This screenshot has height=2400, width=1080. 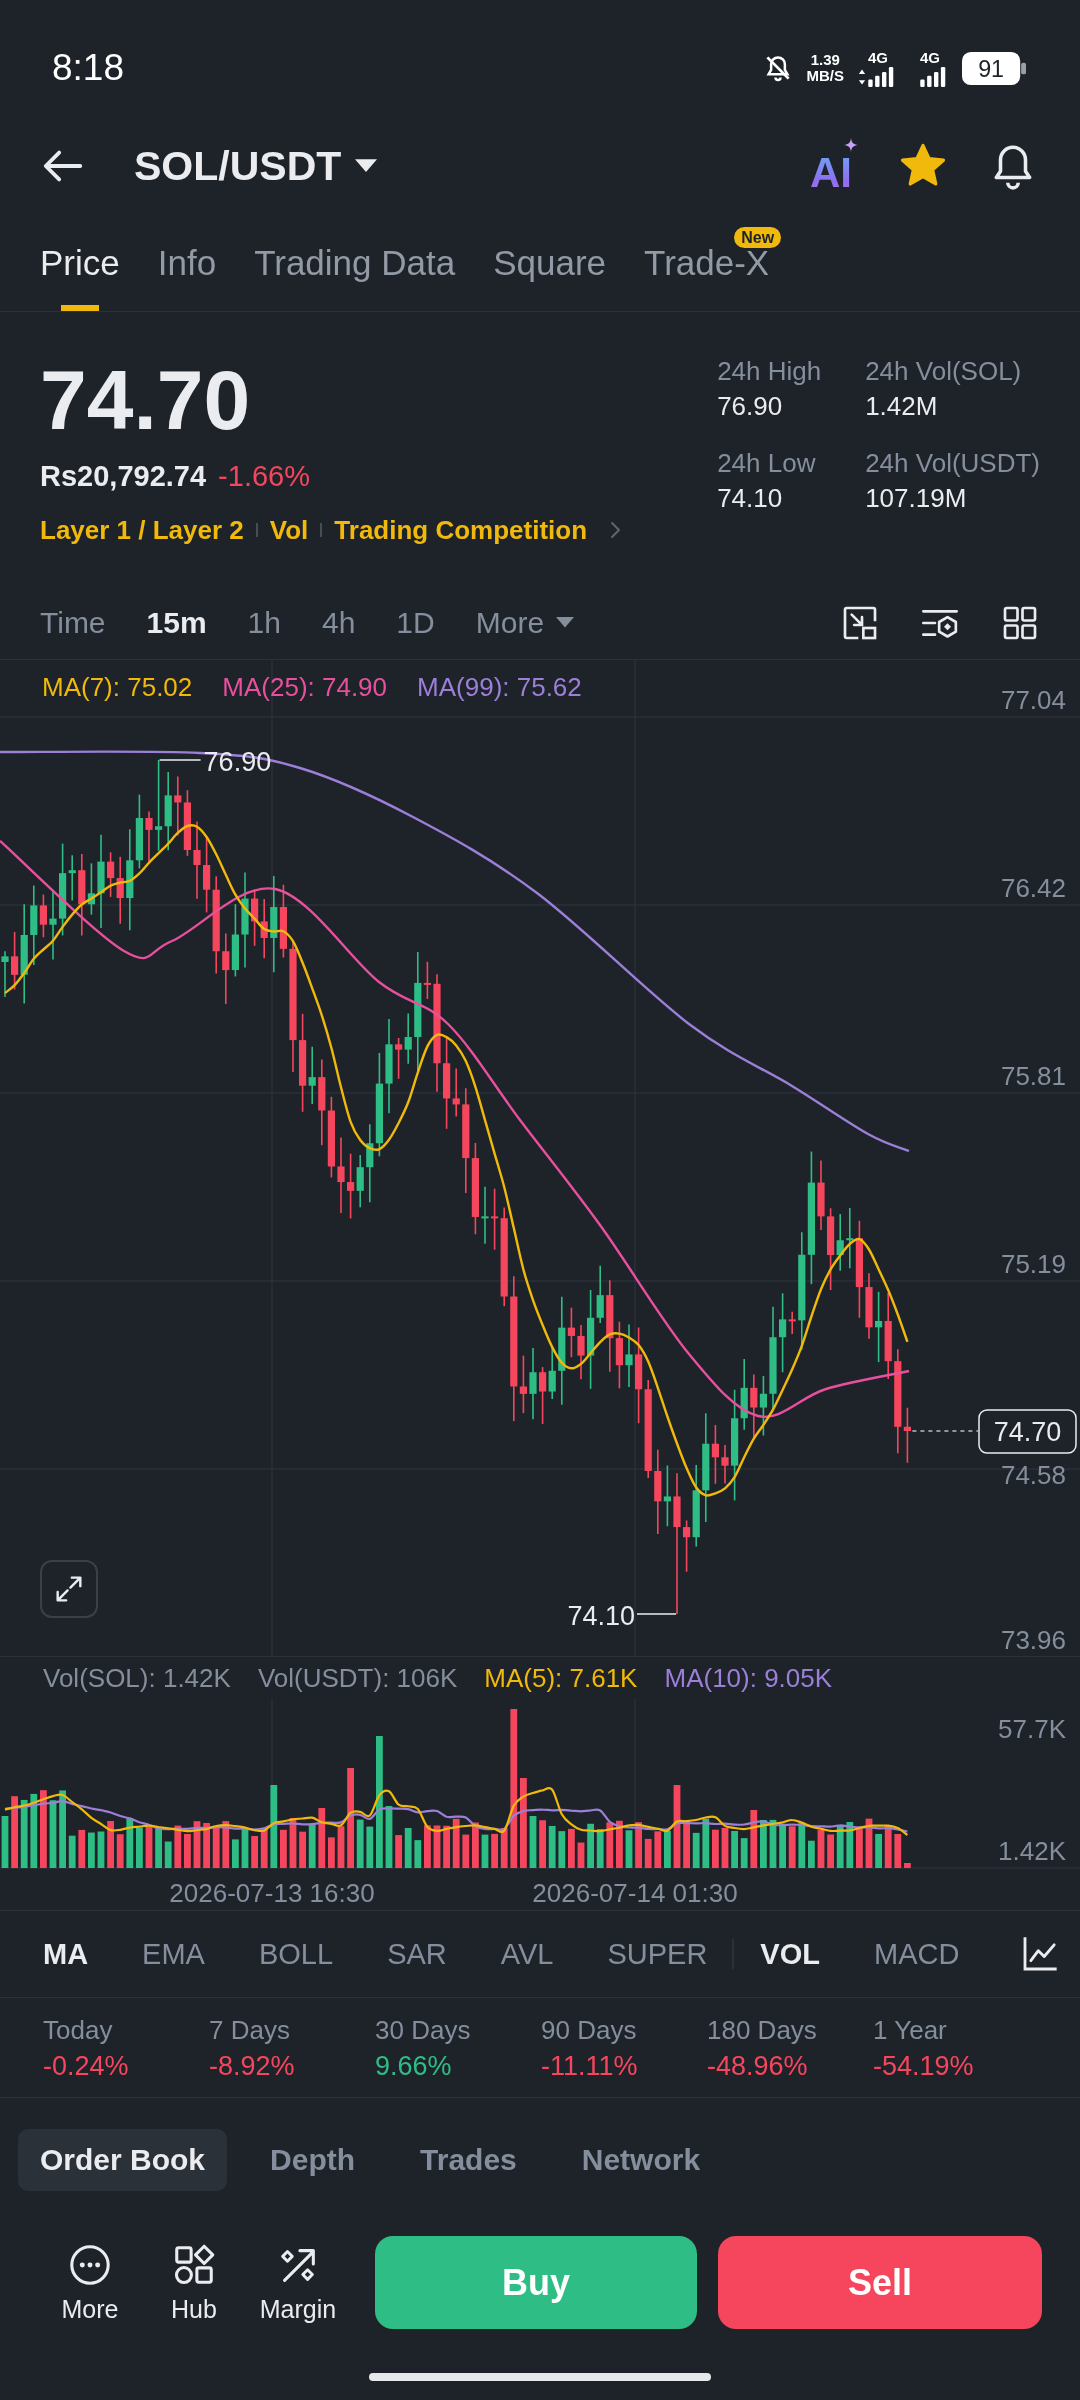 I want to click on indicator-tab: MACD, so click(x=917, y=1954).